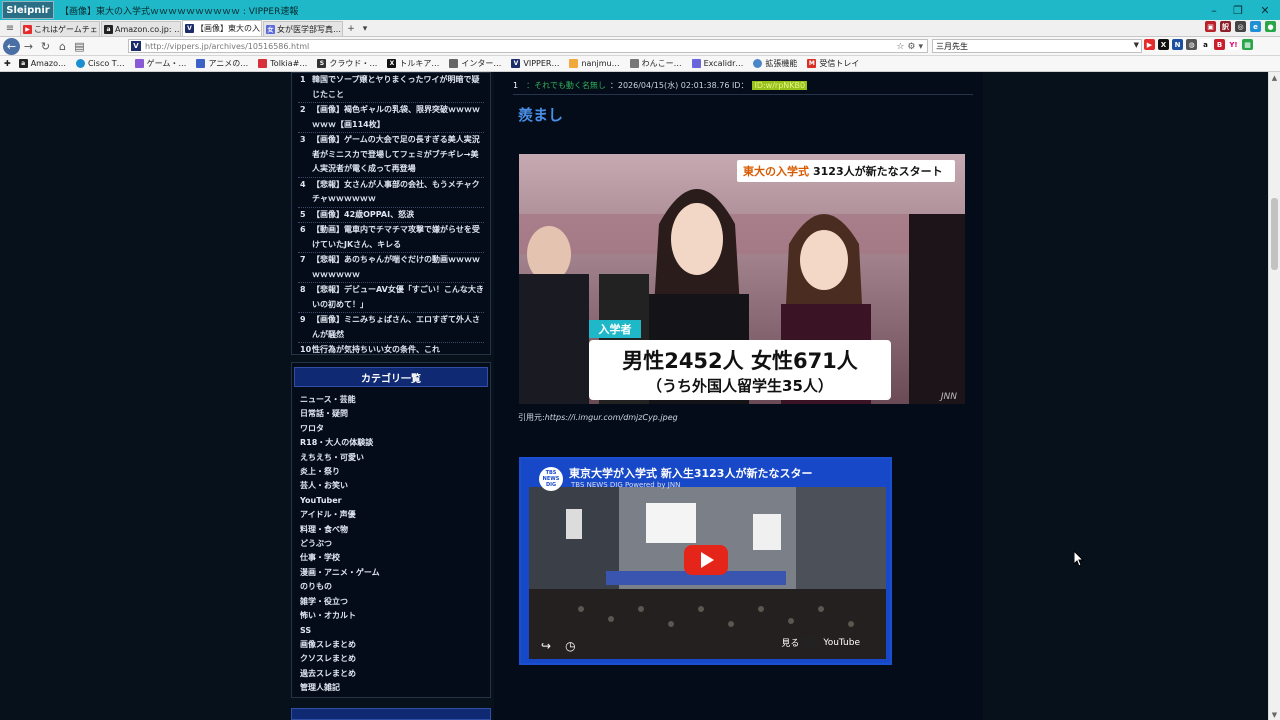  What do you see at coordinates (1205, 44) in the screenshot?
I see `amazon-icon: a` at bounding box center [1205, 44].